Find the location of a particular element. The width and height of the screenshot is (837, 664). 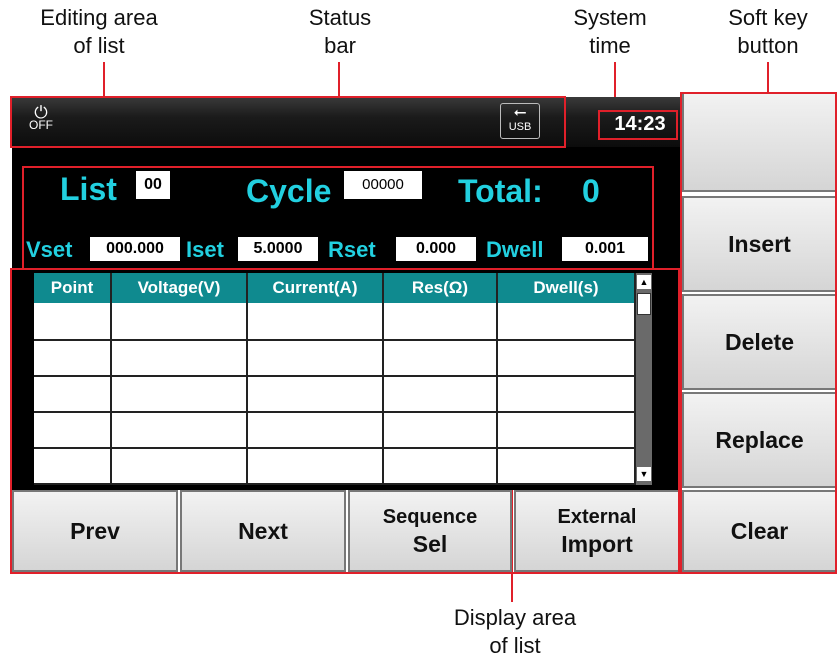

leader-status-bar is located at coordinates (339, 79).